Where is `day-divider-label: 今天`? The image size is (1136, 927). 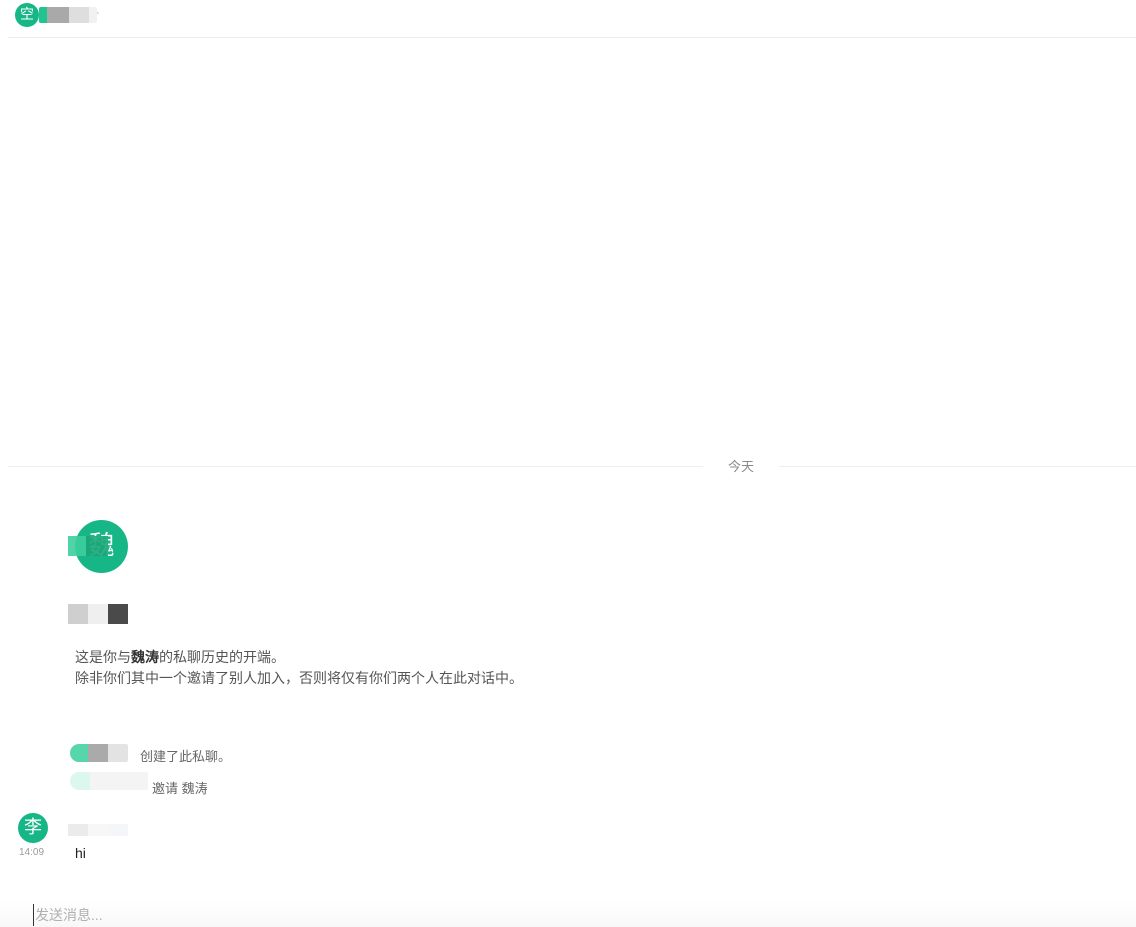
day-divider-label: 今天 is located at coordinates (740, 466).